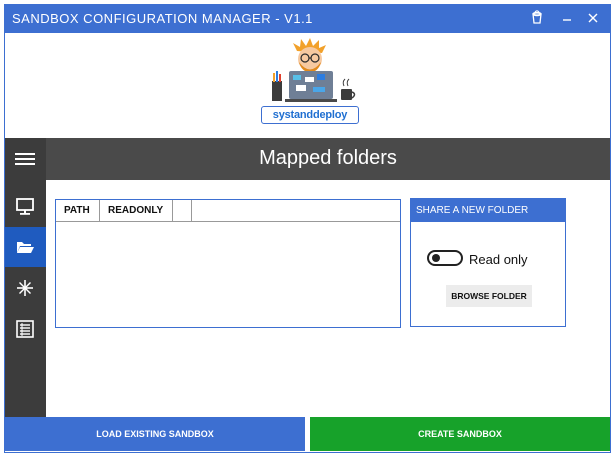 The image size is (613, 456). I want to click on load-existing-sandbox-button: LOAD EXISTING SANDBOX, so click(155, 434).